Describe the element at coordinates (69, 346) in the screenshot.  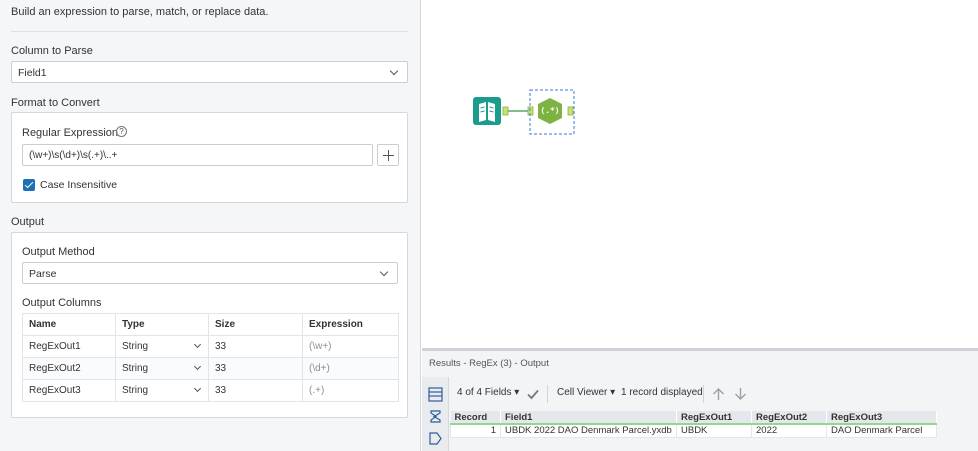
I see `column-name-cell: RegExOut1` at that location.